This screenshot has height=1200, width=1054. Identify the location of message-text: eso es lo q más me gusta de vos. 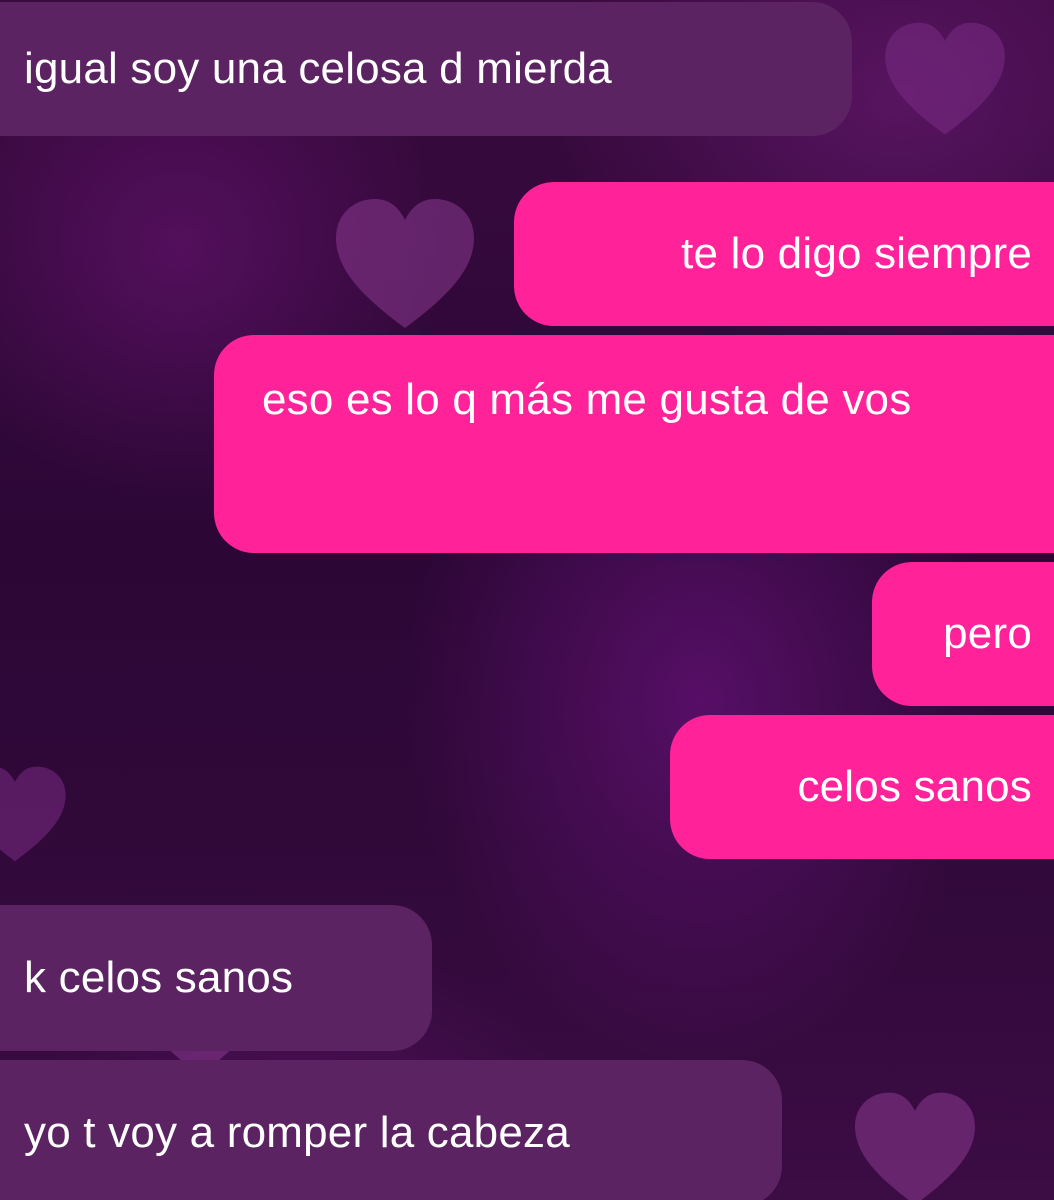
(587, 399).